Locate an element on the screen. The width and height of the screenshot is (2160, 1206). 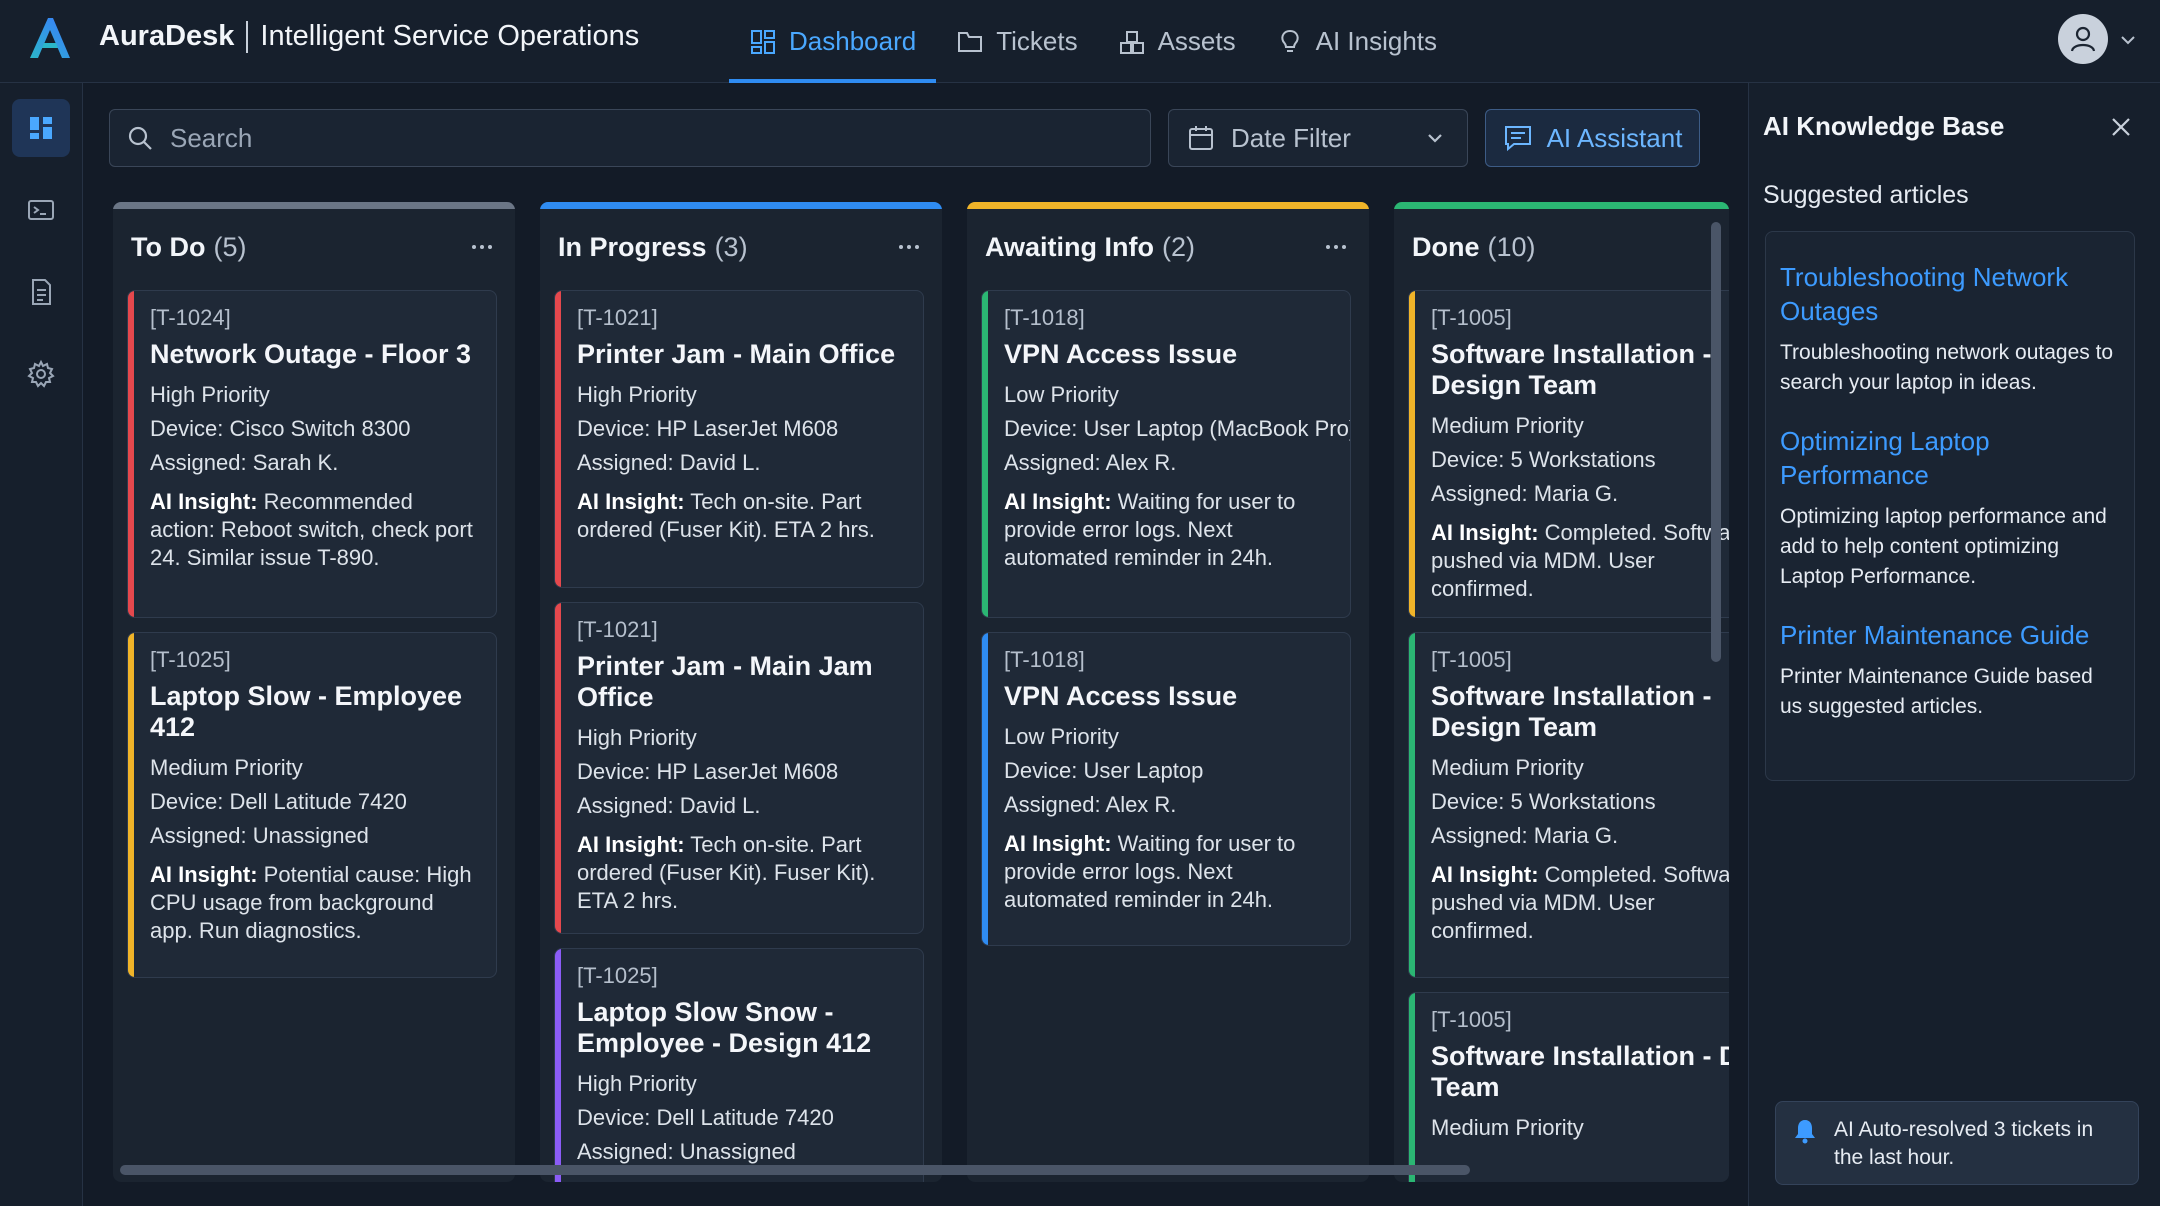
brand-divider is located at coordinates (247, 36).